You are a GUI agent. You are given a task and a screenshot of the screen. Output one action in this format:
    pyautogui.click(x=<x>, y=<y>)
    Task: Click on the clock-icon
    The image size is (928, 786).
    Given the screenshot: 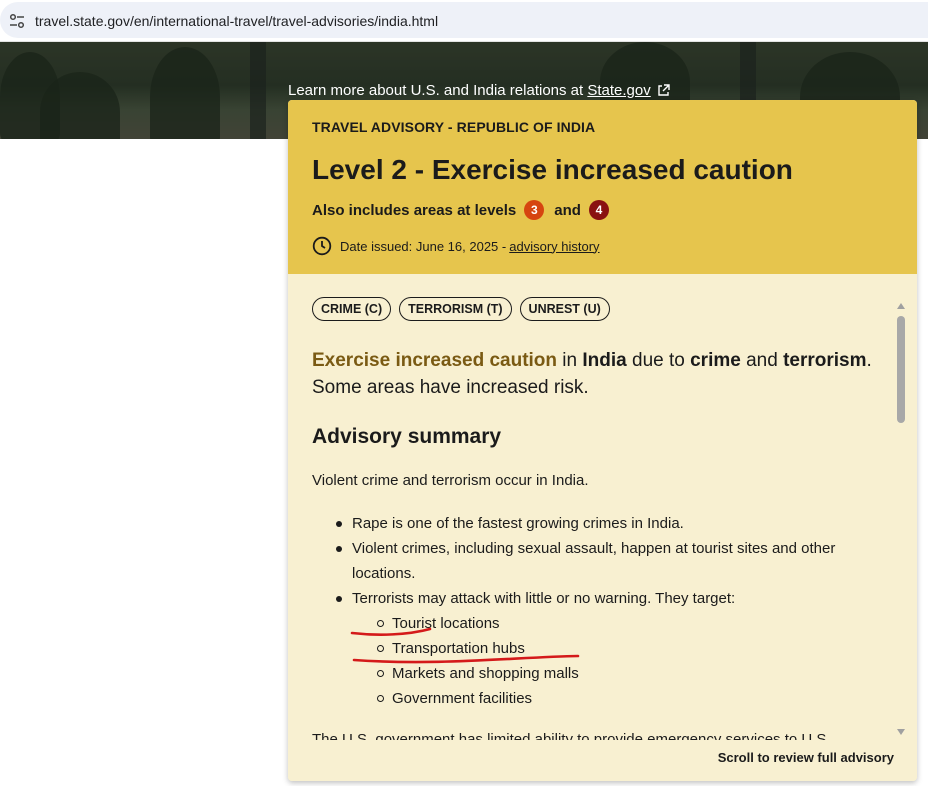 What is the action you would take?
    pyautogui.click(x=322, y=246)
    